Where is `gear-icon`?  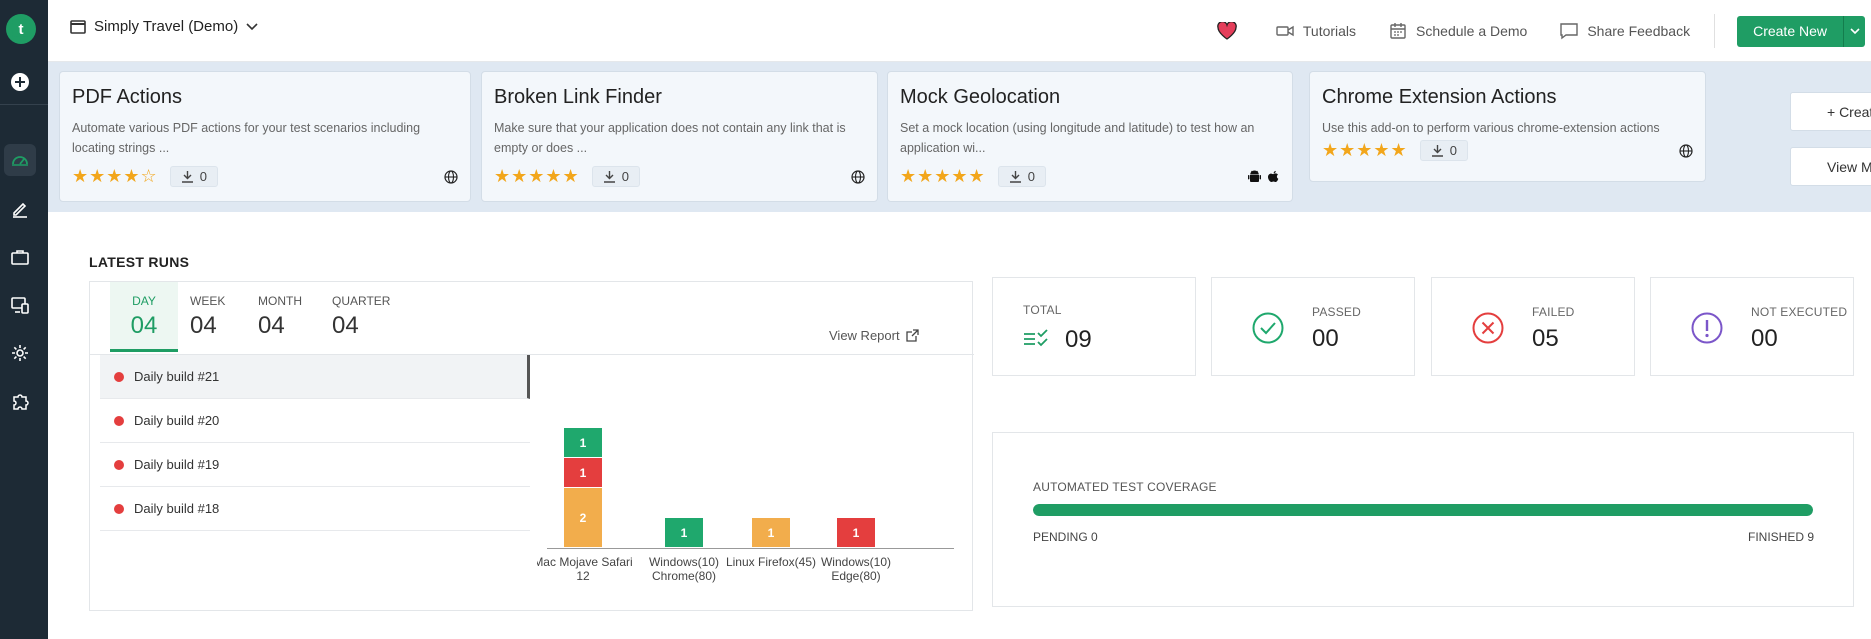
gear-icon is located at coordinates (20, 353).